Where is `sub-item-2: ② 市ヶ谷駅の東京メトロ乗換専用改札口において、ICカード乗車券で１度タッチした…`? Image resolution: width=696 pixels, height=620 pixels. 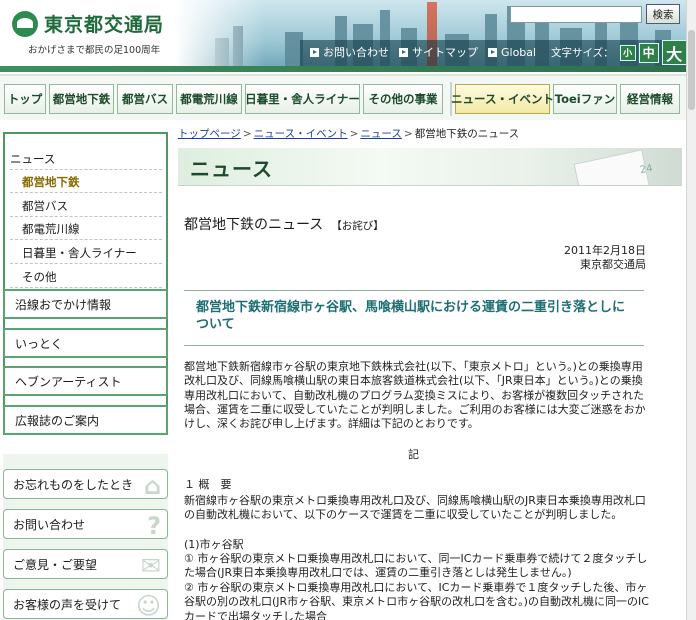 sub-item-2: ② 市ヶ谷駅の東京メトロ乗換専用改札口において、ICカード乗車券で１度タッチした… is located at coordinates (416, 600).